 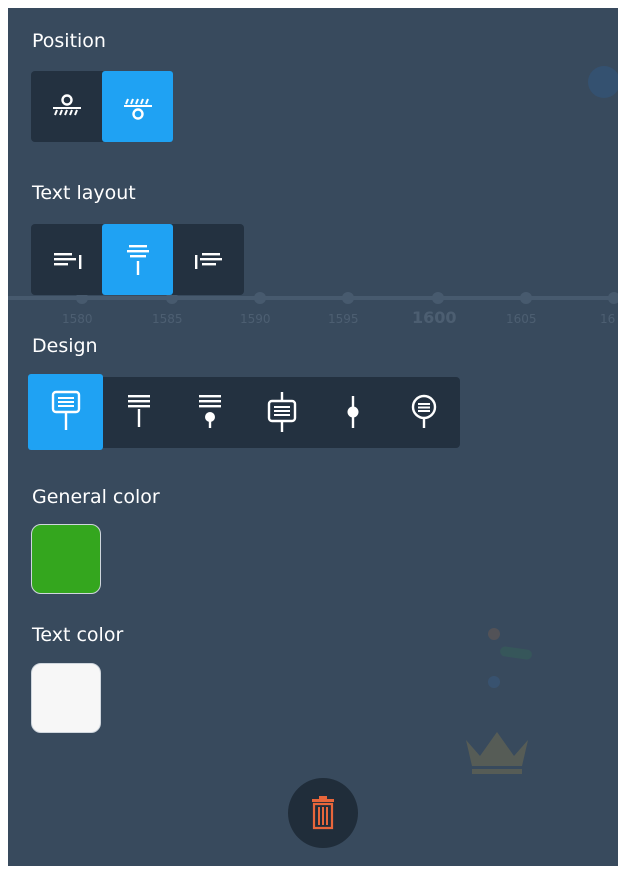 What do you see at coordinates (77, 319) in the screenshot?
I see `background-year: 1580` at bounding box center [77, 319].